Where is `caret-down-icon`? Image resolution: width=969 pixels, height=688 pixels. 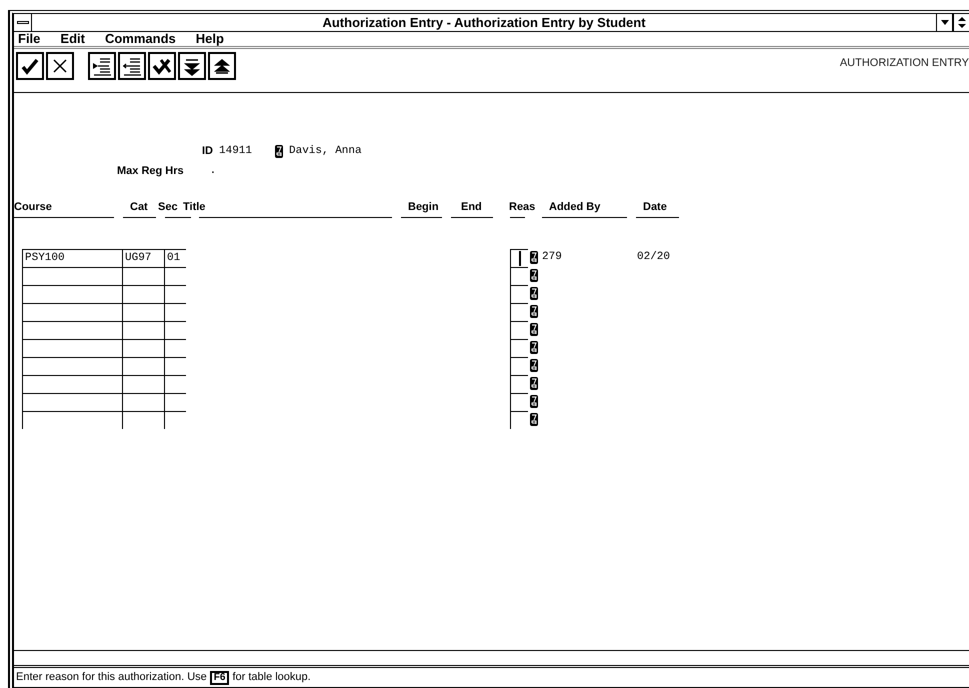 caret-down-icon is located at coordinates (944, 22).